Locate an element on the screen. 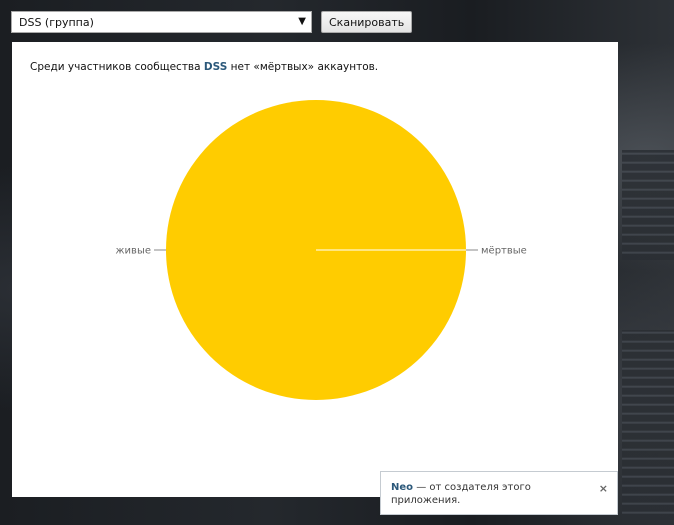 This screenshot has width=674, height=525. pie-label: живые is located at coordinates (133, 251).